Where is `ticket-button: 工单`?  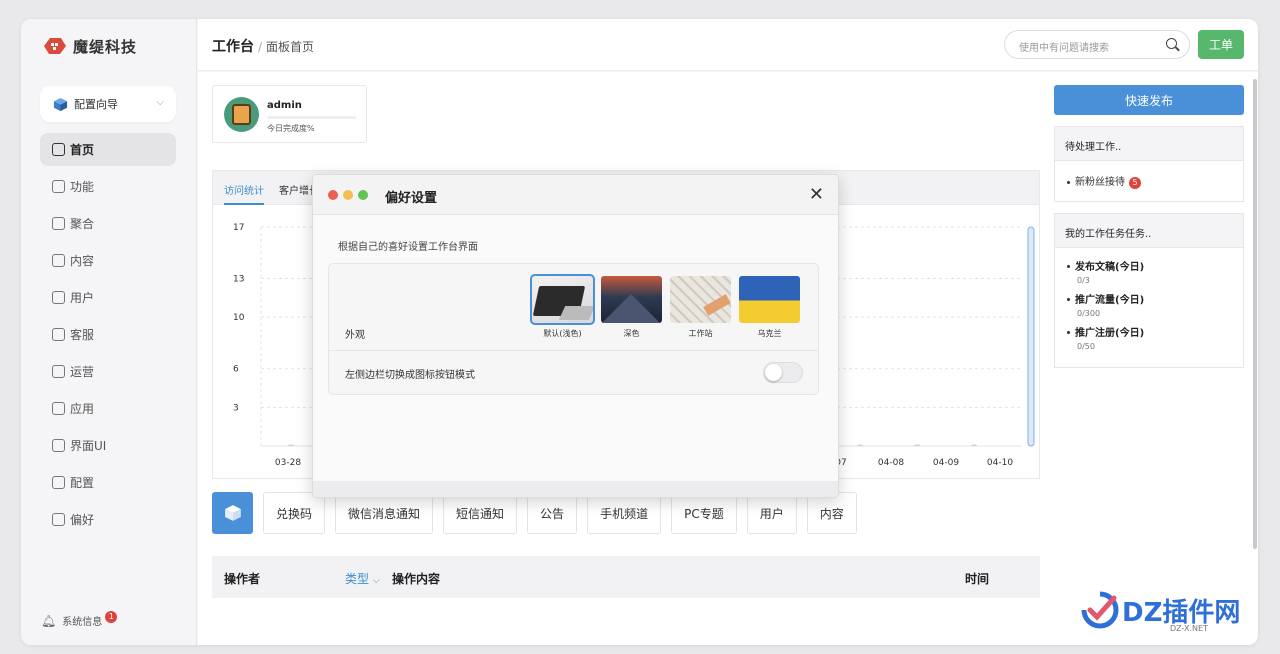 ticket-button: 工单 is located at coordinates (1221, 44).